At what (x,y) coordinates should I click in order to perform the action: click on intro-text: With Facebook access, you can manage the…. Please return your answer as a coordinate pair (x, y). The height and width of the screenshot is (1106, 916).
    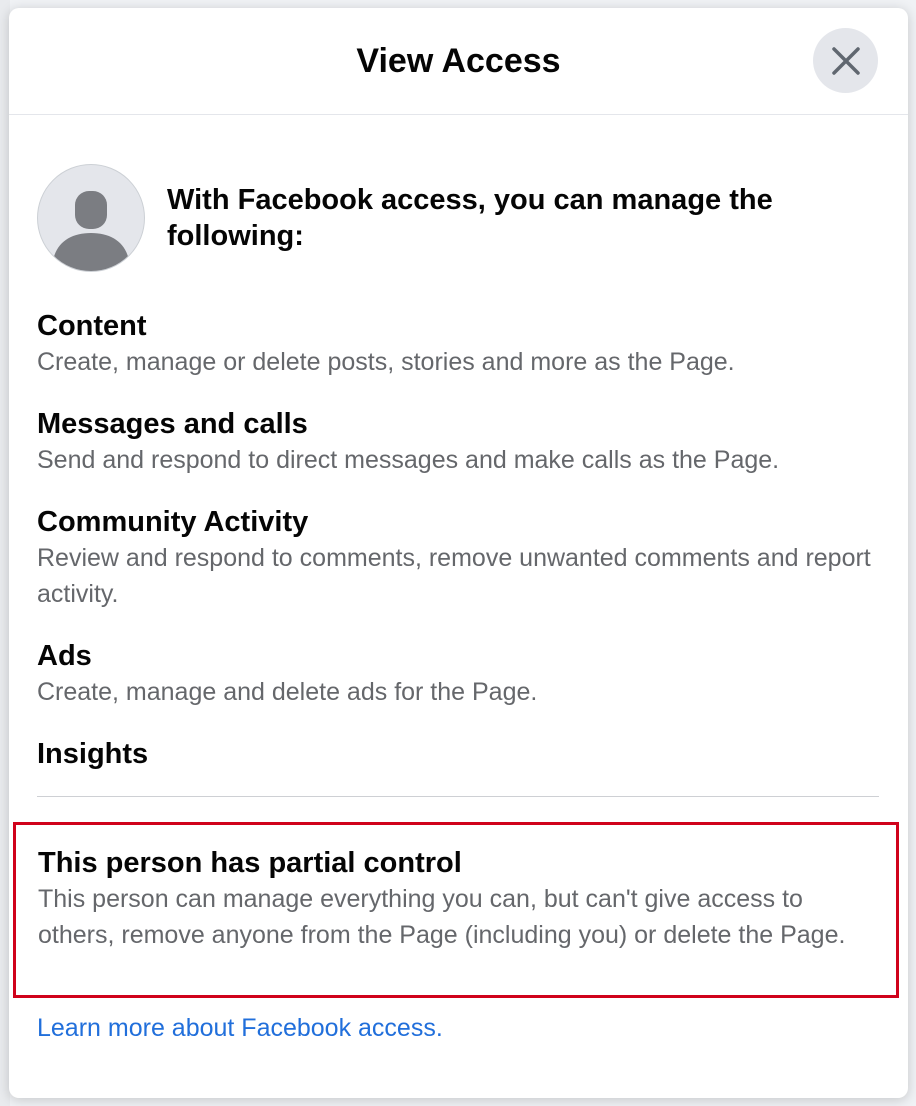
    Looking at the image, I should click on (470, 218).